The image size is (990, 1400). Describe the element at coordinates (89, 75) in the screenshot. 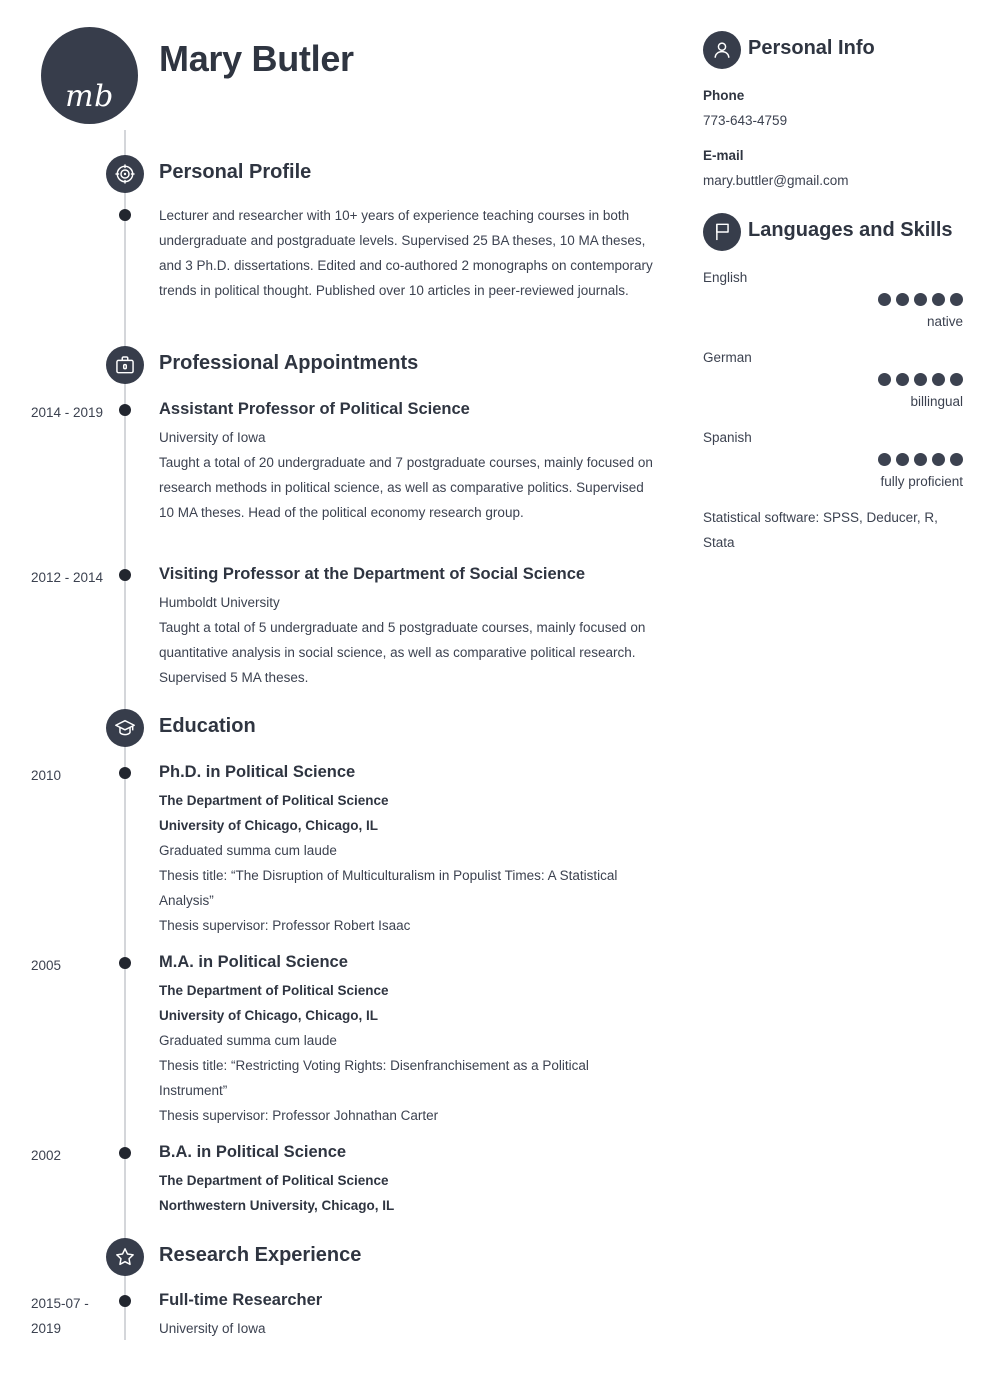

I see `avatar: mb` at that location.